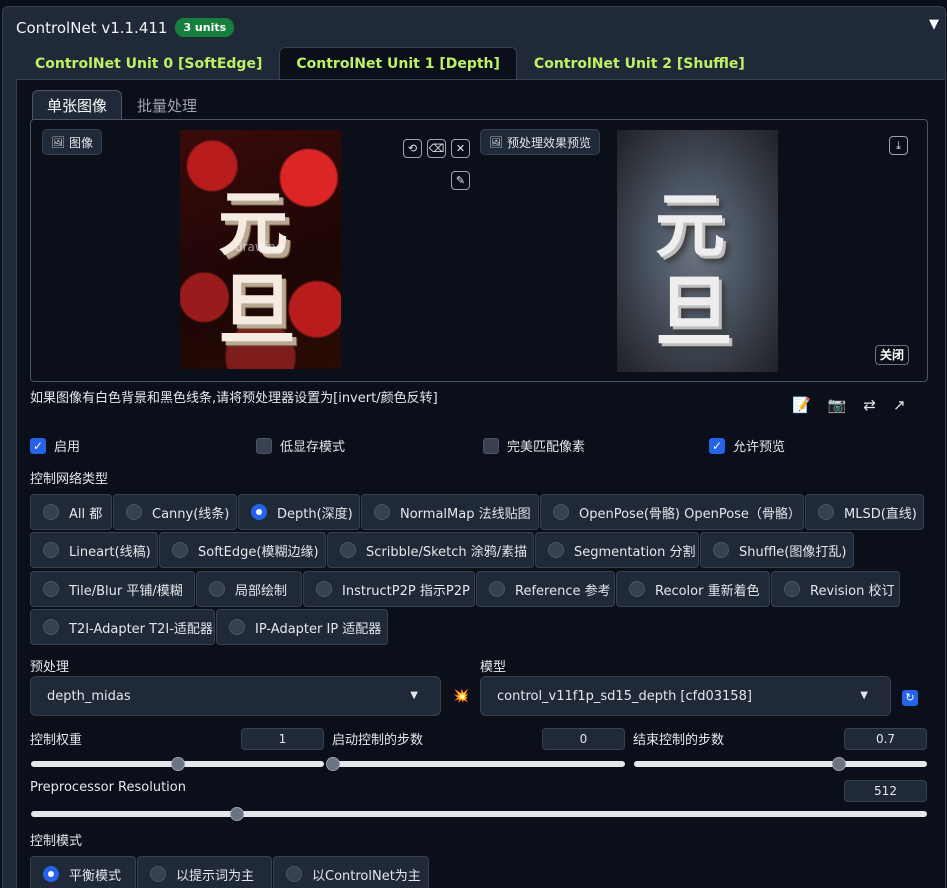 This screenshot has height=888, width=947. What do you see at coordinates (899, 405) in the screenshot?
I see `send-dimensions-icon: ↗` at bounding box center [899, 405].